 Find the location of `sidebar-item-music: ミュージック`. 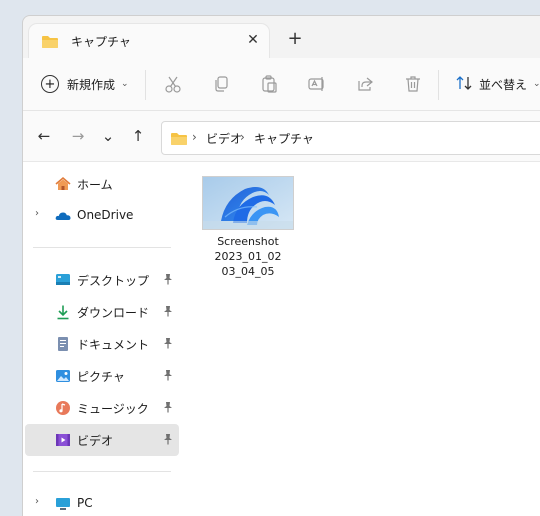

sidebar-item-music: ミュージック is located at coordinates (102, 408).